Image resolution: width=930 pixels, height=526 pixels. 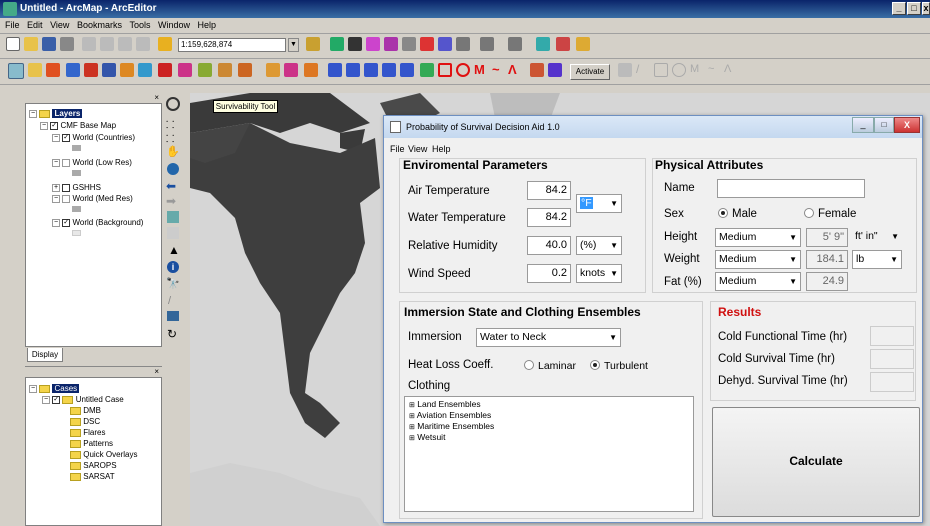 I want to click on select-elements-icon, so click(x=173, y=233).